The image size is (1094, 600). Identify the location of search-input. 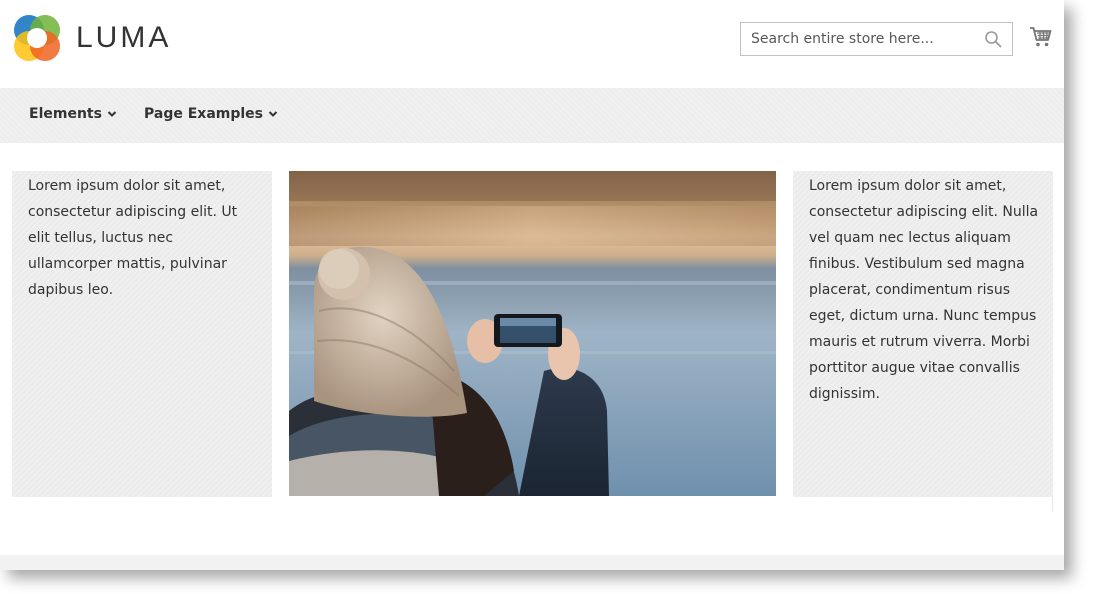
(861, 39).